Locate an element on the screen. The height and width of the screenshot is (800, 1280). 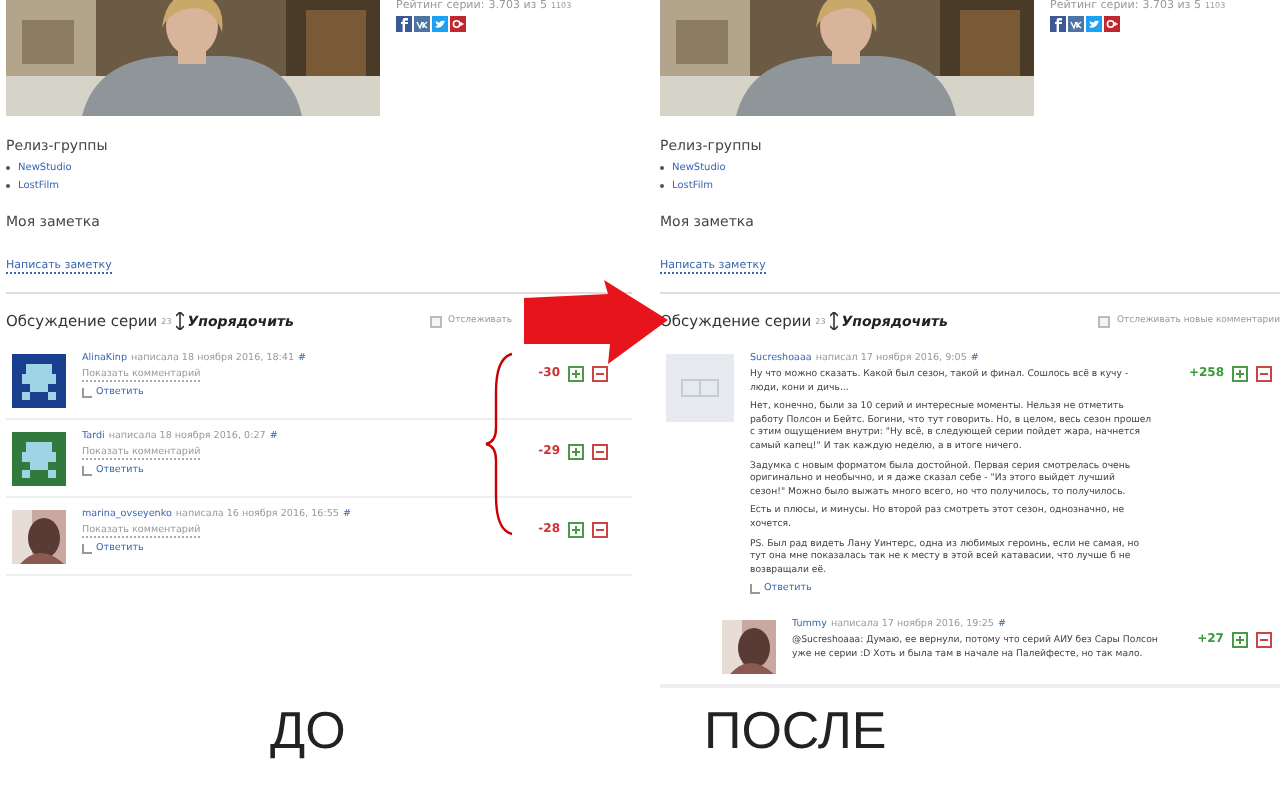
caption-label: ДО is located at coordinates (308, 731).